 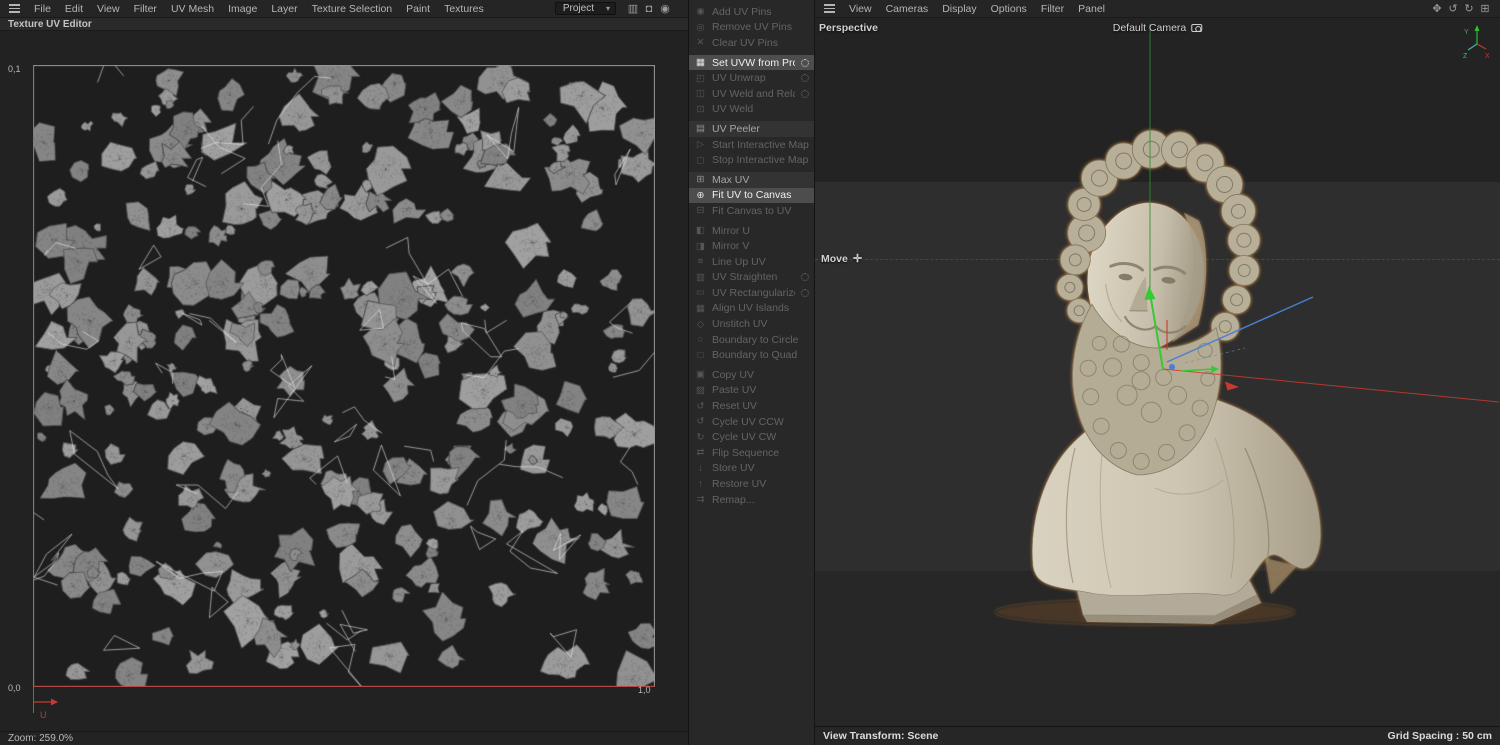 What do you see at coordinates (464, 9) in the screenshot?
I see `menu-item: Textures` at bounding box center [464, 9].